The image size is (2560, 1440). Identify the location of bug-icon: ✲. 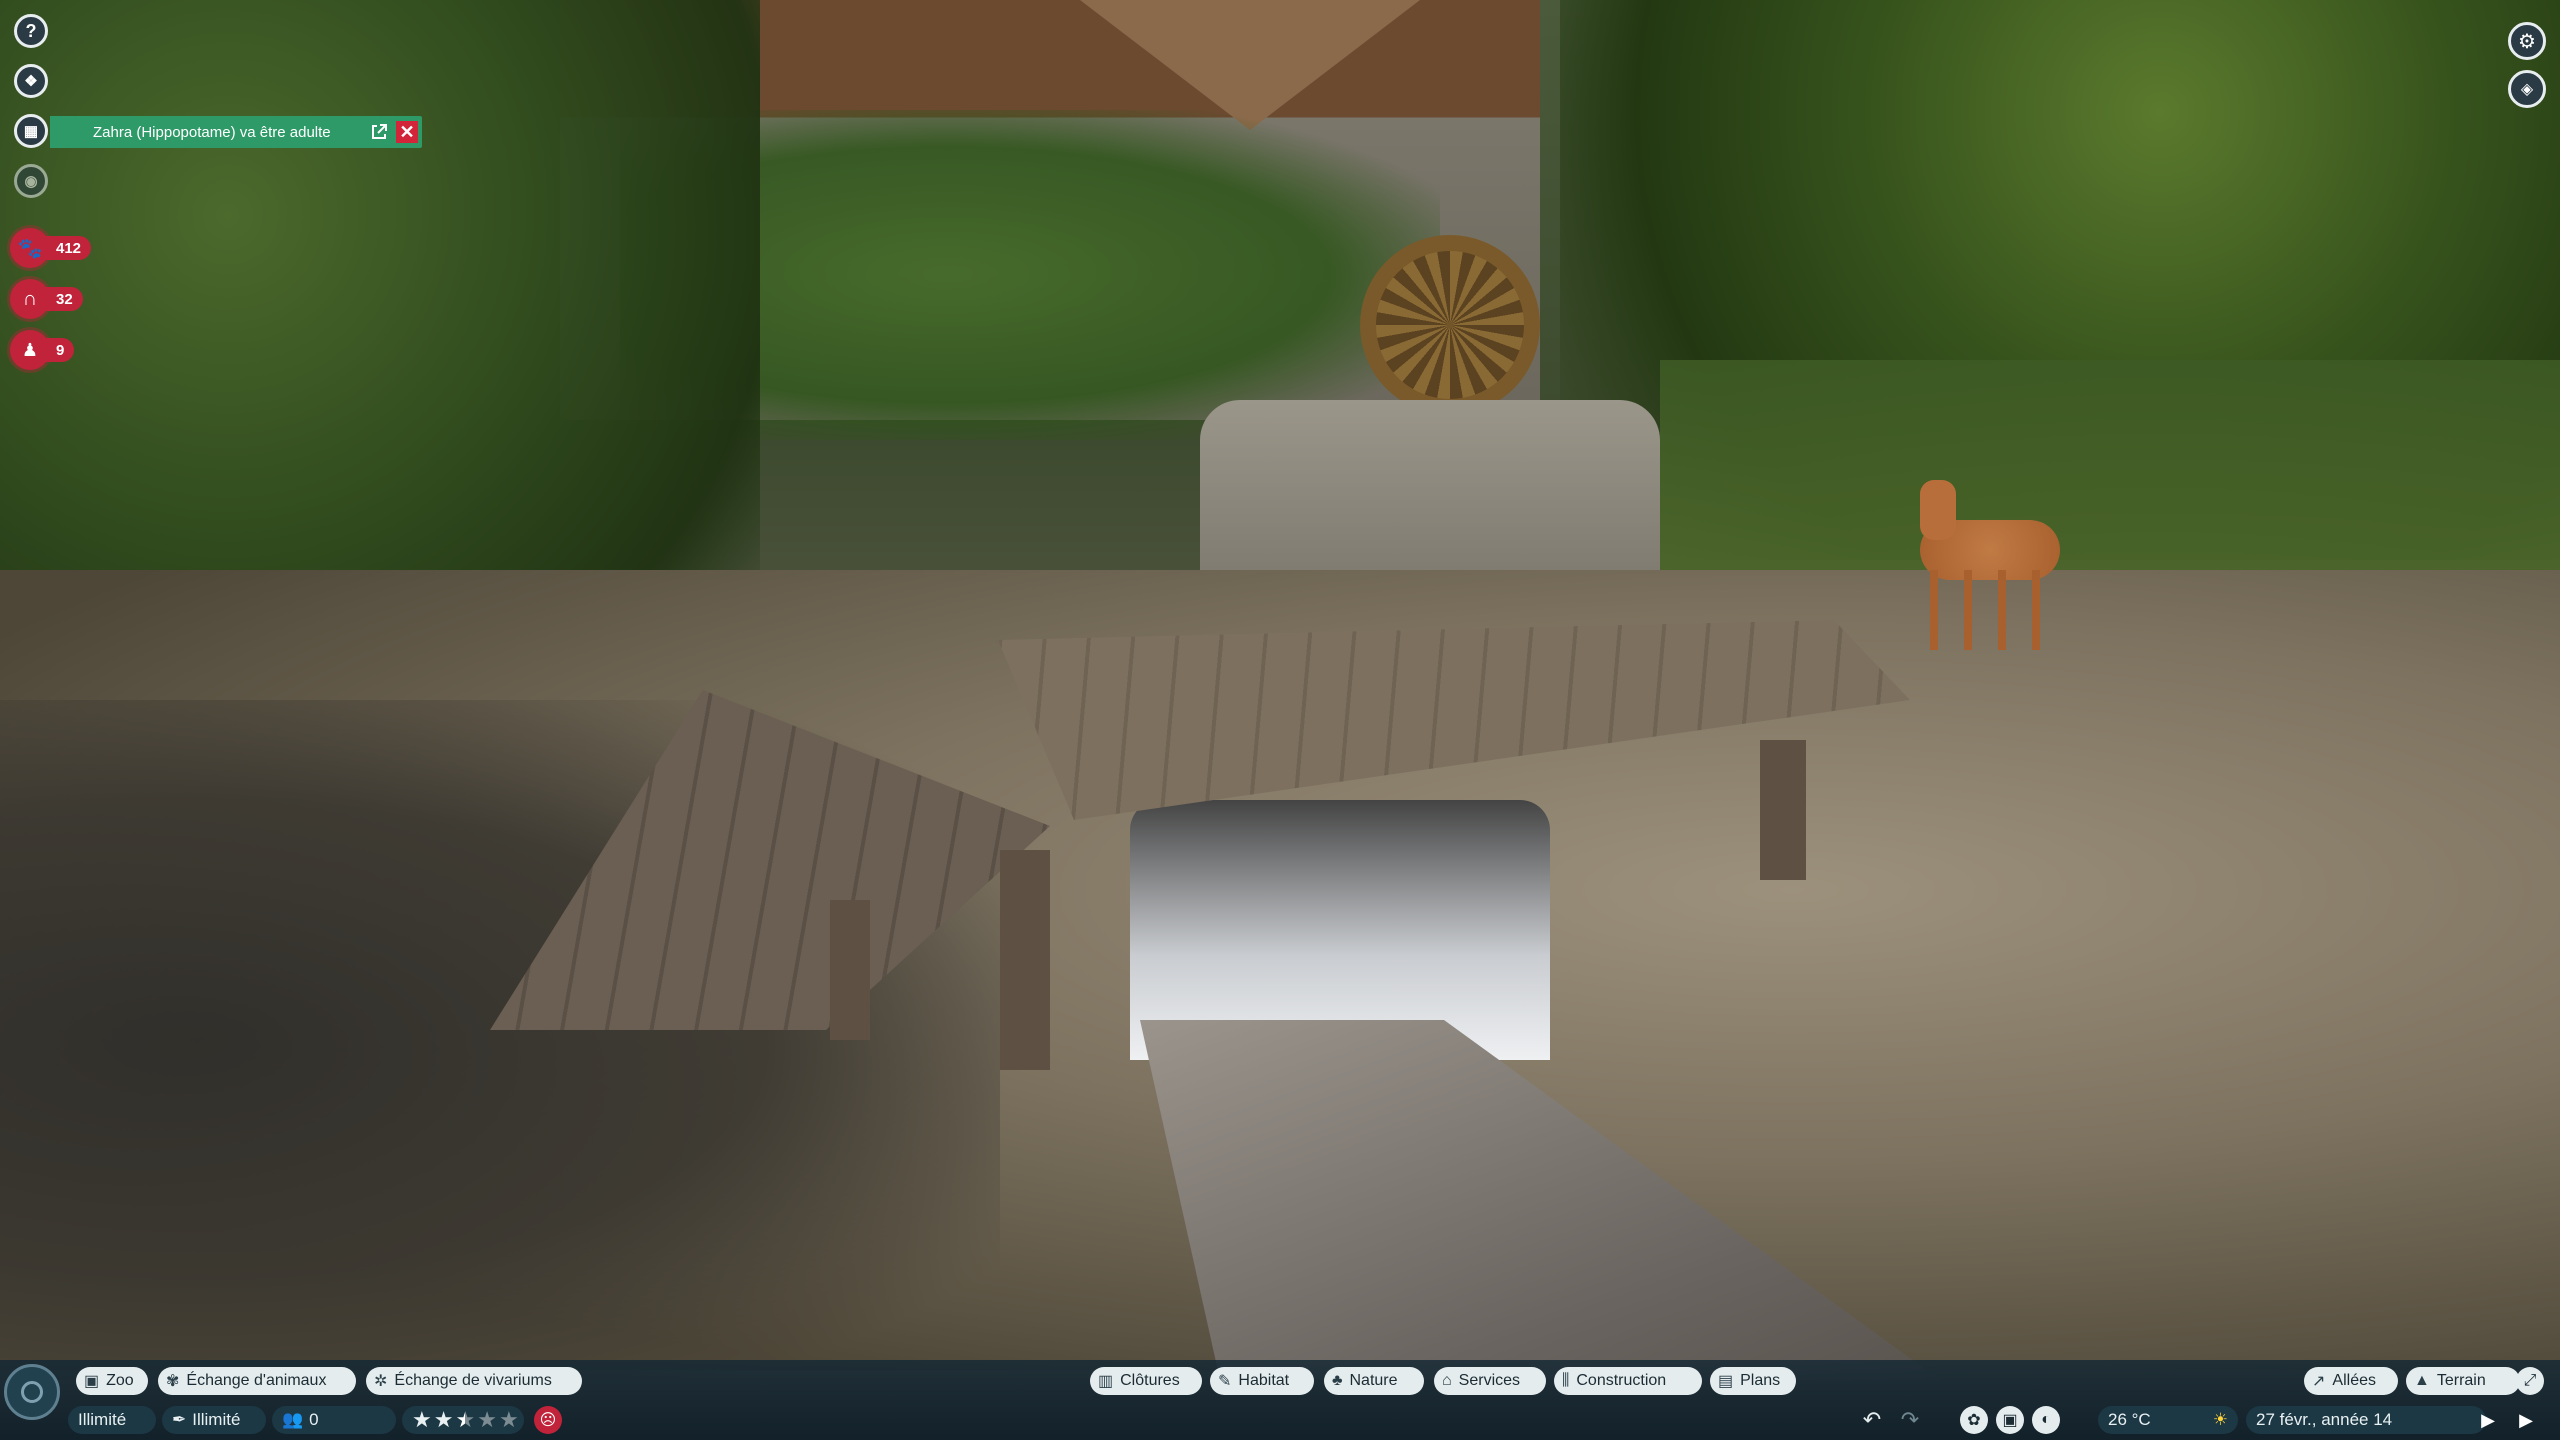
(381, 1381).